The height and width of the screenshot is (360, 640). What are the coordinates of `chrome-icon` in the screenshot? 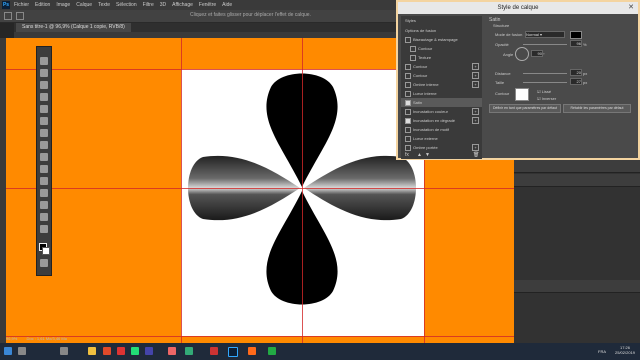 It's located at (189, 351).